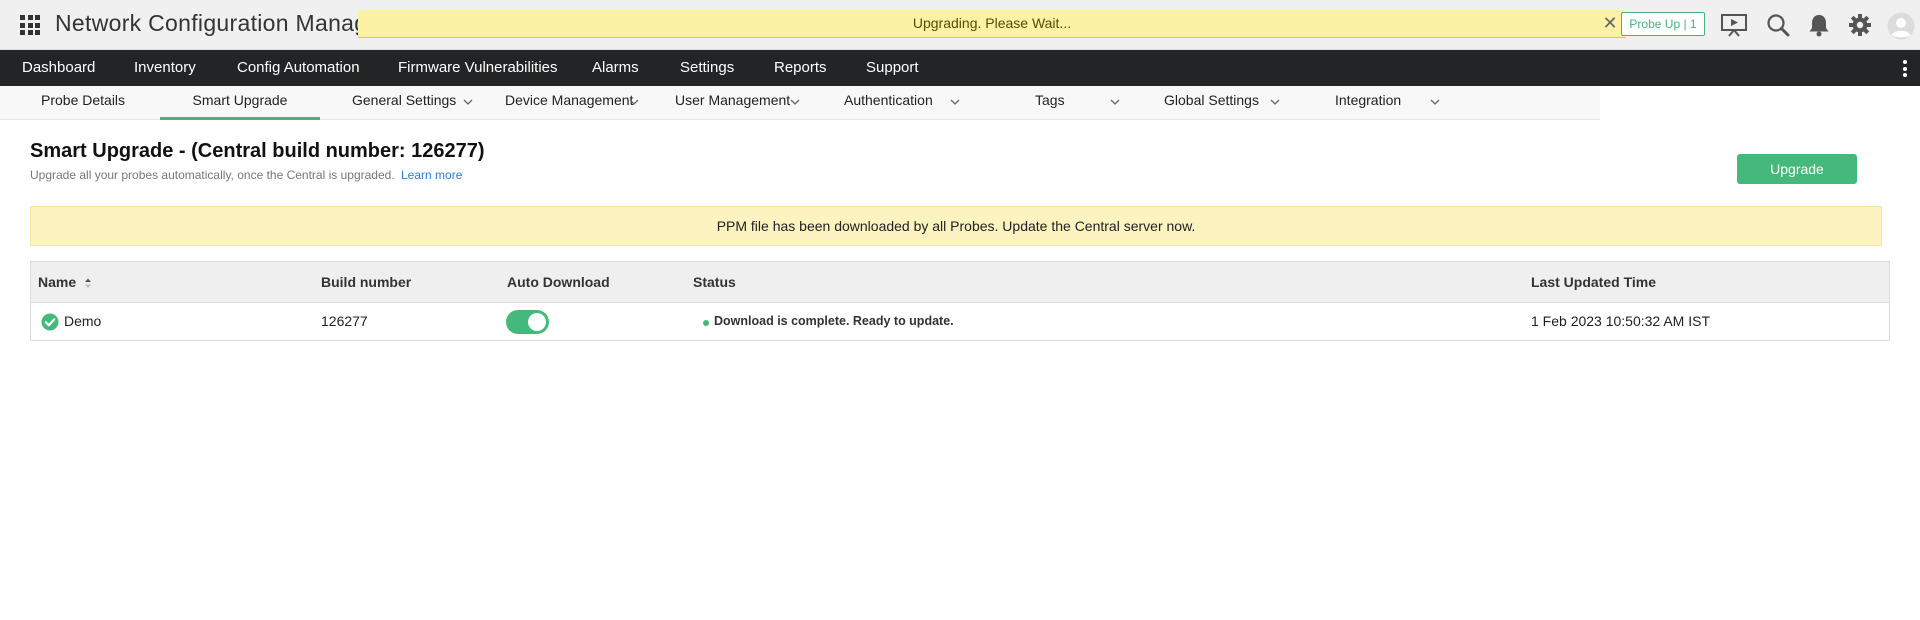  I want to click on check-circle-icon, so click(50, 322).